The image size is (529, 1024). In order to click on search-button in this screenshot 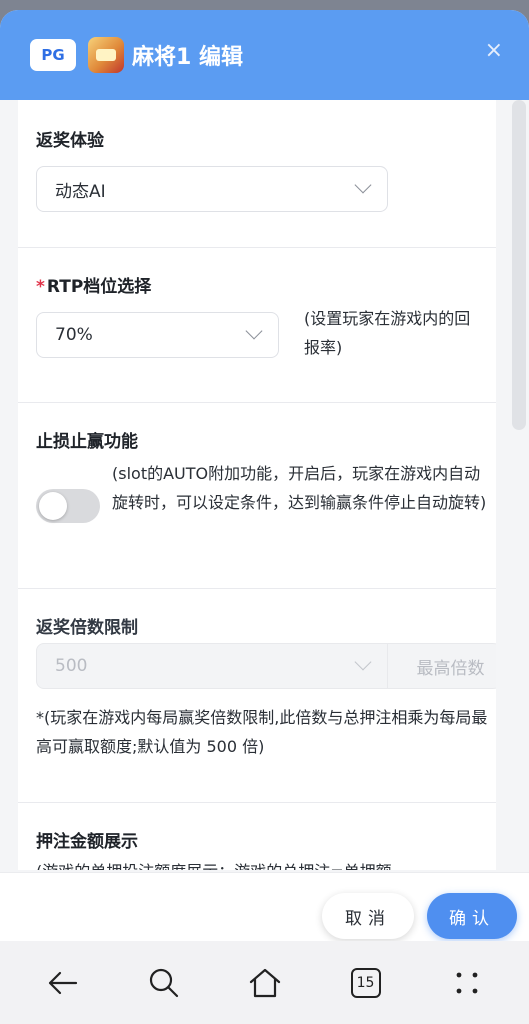, I will do `click(164, 983)`.